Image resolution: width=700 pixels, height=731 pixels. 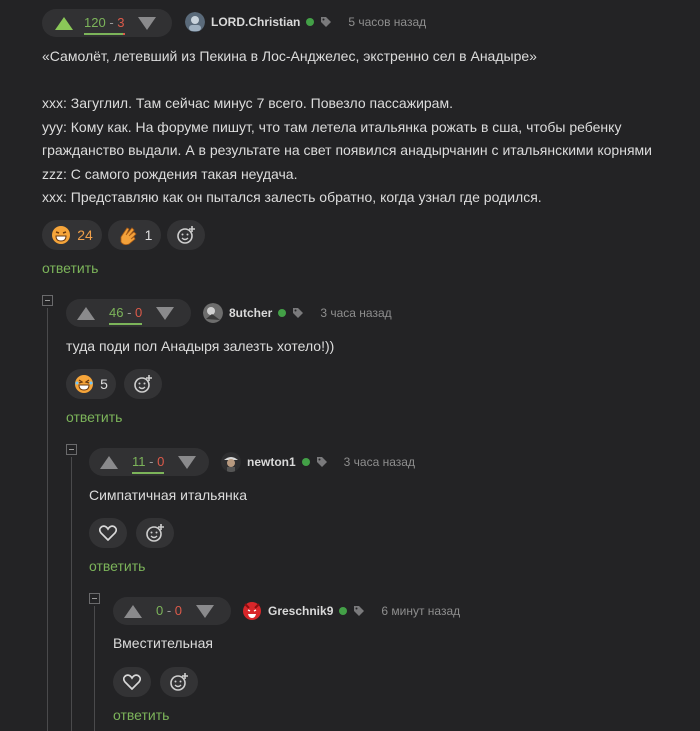 I want to click on comment-line: zzz: С самого рождения такая неудача., so click(x=170, y=173).